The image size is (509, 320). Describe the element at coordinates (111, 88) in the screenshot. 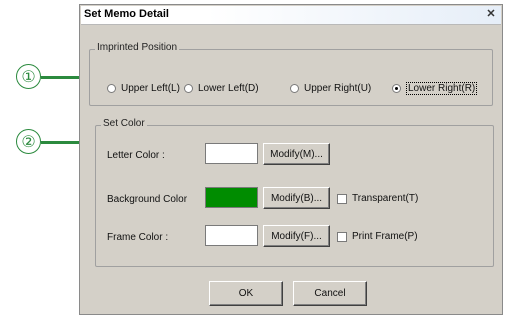

I see `radio-upper-left-circle` at that location.